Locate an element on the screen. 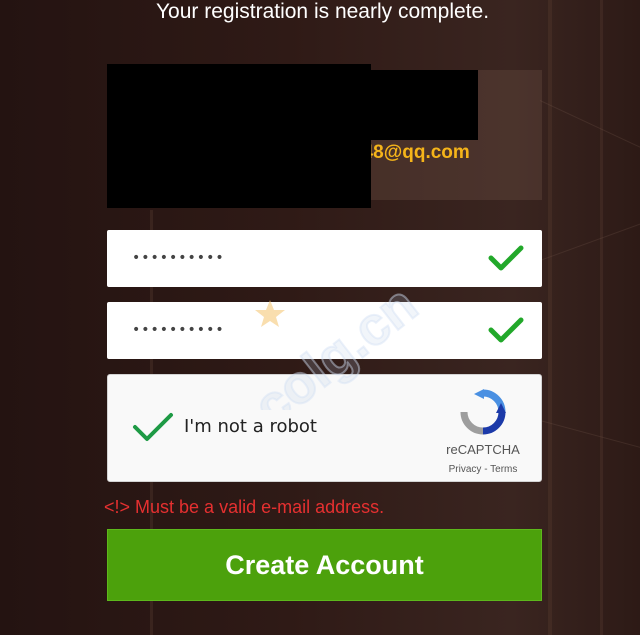  password-field is located at coordinates (324, 258).